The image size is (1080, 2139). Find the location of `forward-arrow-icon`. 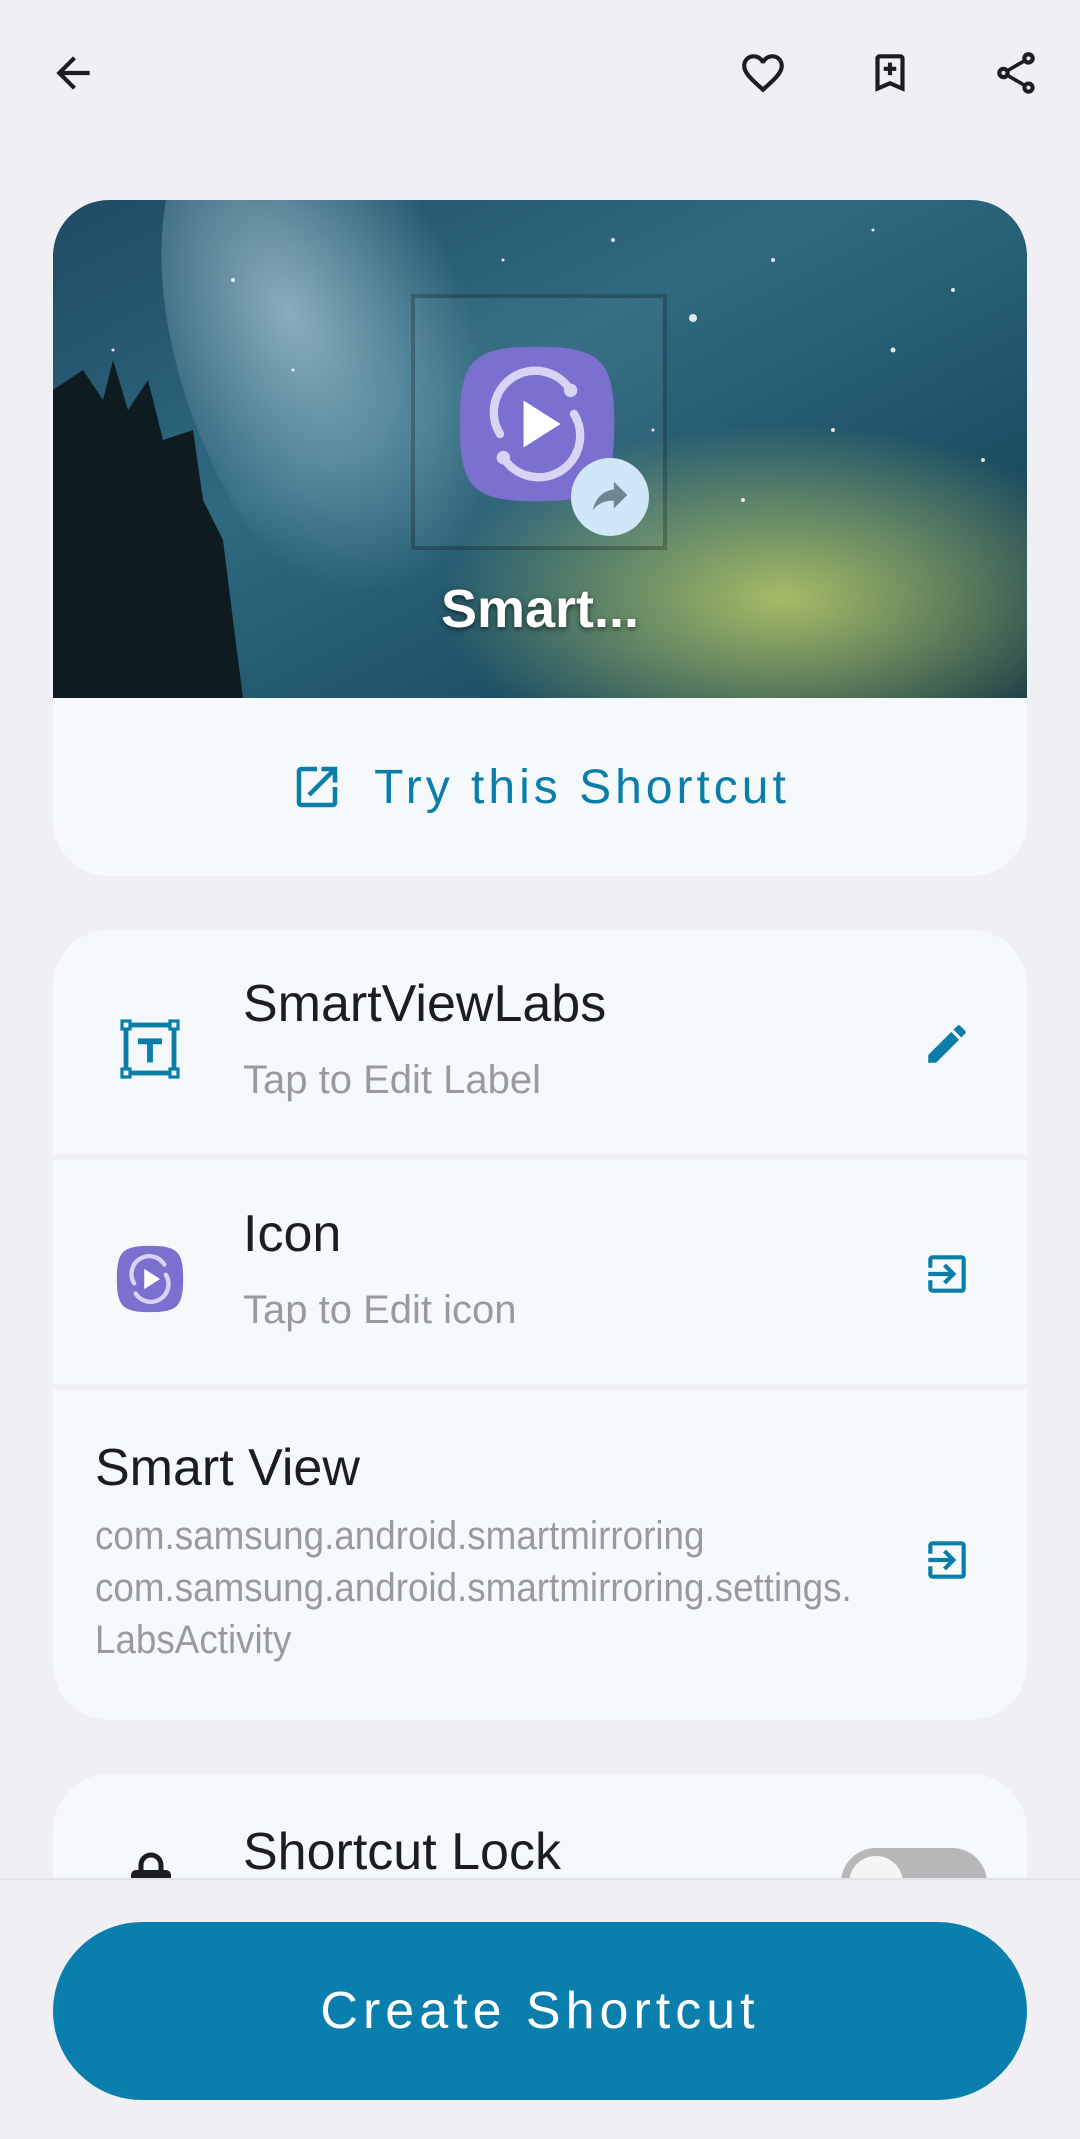

forward-arrow-icon is located at coordinates (610, 496).